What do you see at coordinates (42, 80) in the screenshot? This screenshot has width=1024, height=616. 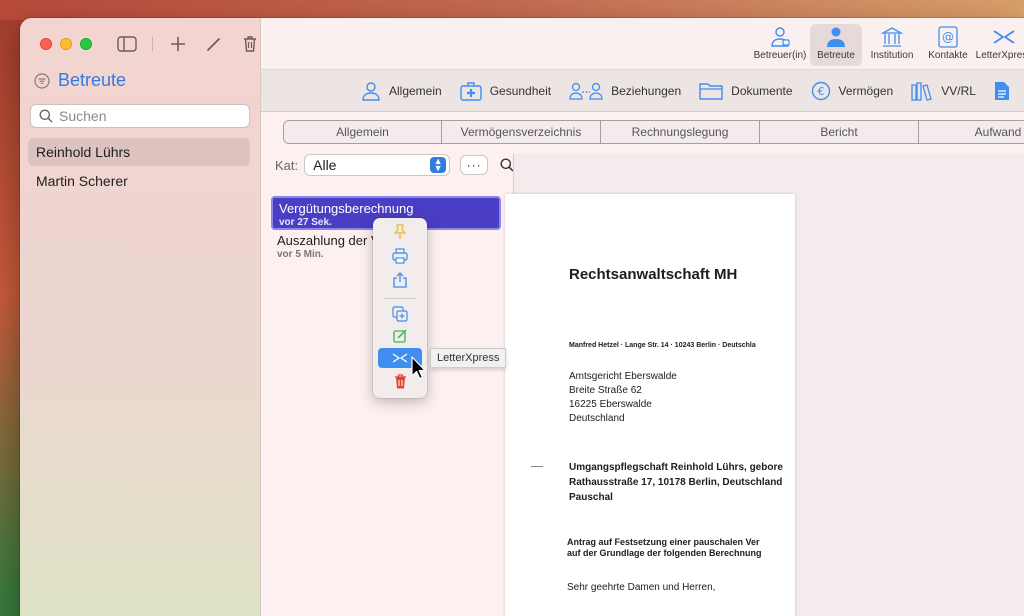 I see `filter-circle-icon` at bounding box center [42, 80].